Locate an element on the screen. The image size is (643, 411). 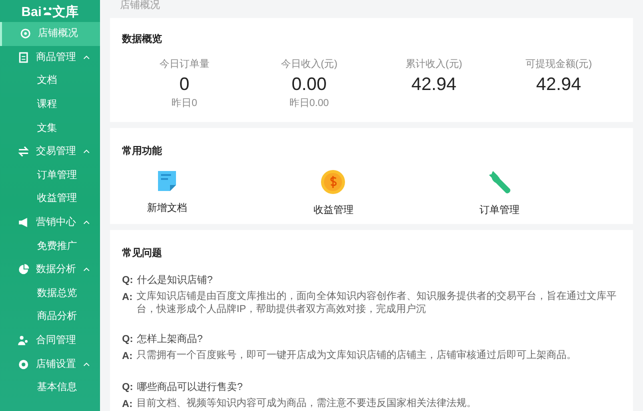
nav-subitem: 文档 is located at coordinates (50, 81).